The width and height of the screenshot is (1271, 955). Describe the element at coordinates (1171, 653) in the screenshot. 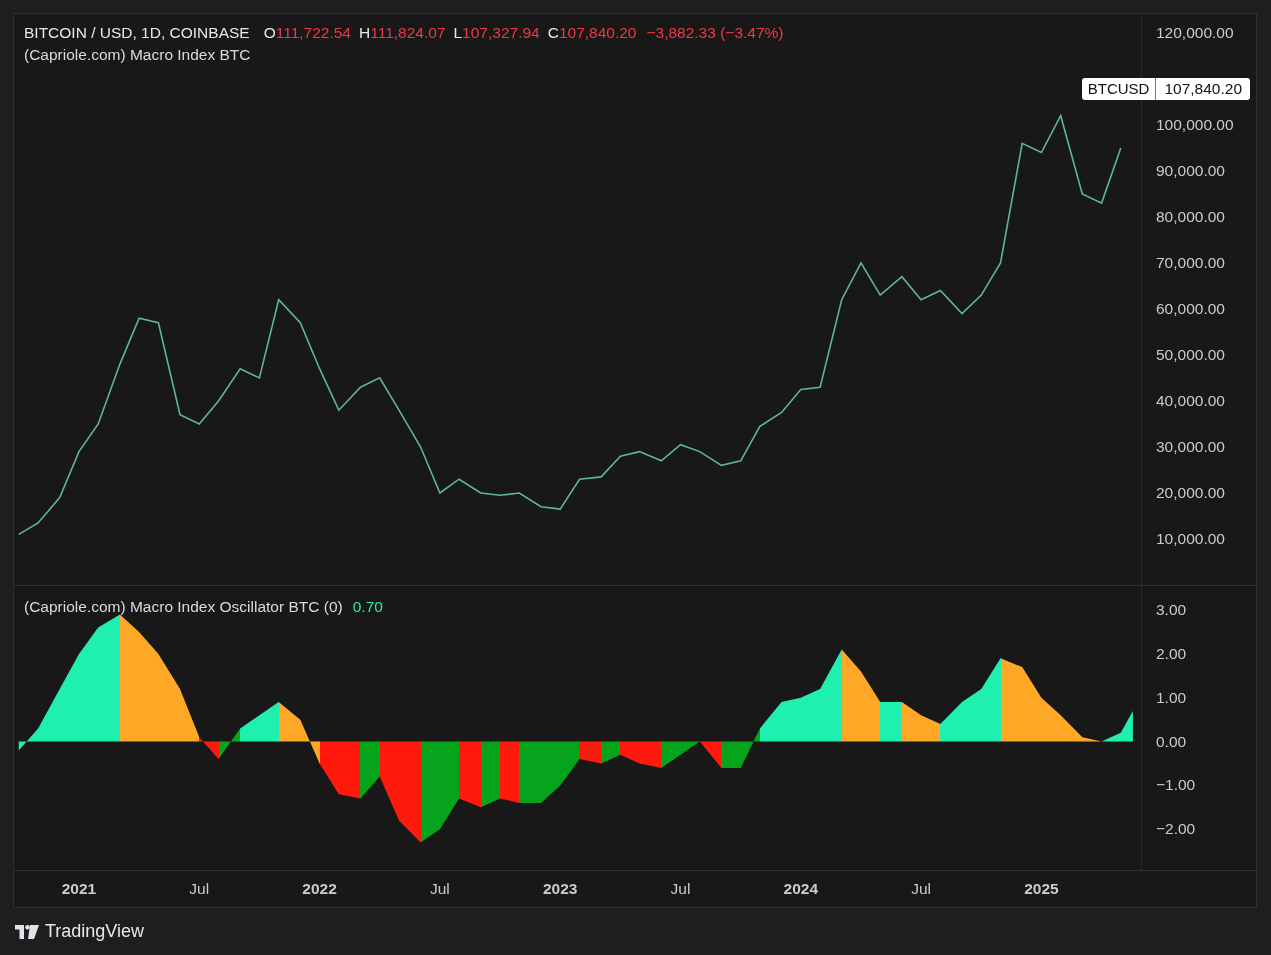

I see `axis-label: 2.00` at that location.